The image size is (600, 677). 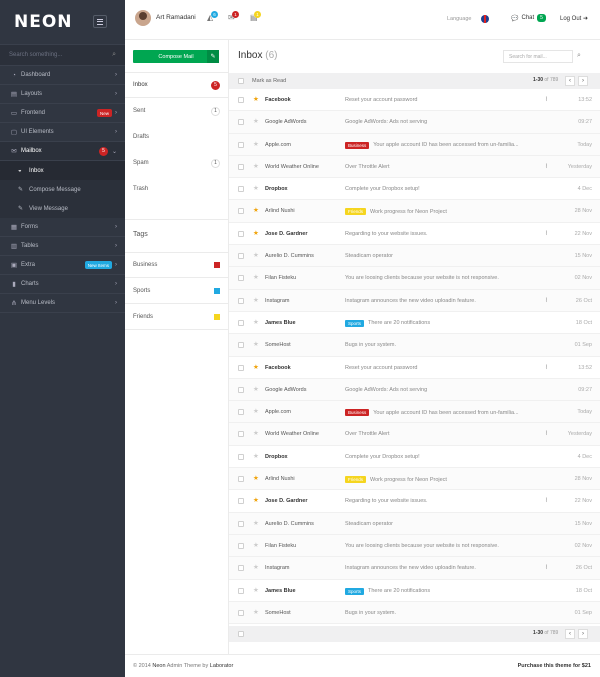 I want to click on compose-mail-button: Compose Mail ✎, so click(x=176, y=56).